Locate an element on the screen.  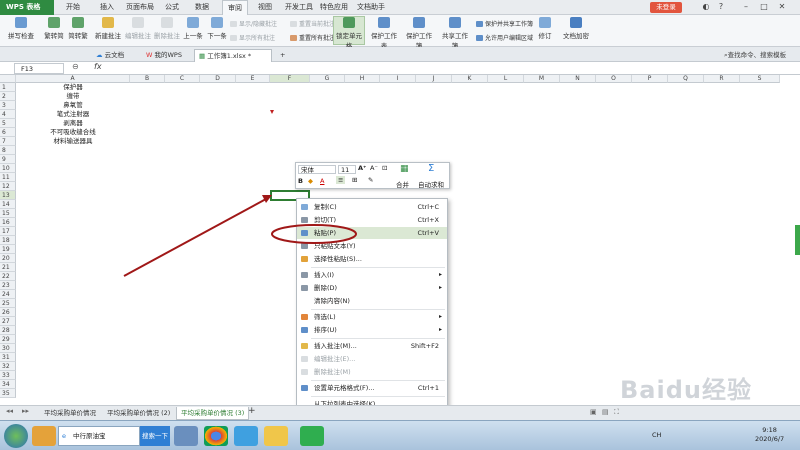
wps-sheet-taskbar-icon is located at coordinates (312, 436).